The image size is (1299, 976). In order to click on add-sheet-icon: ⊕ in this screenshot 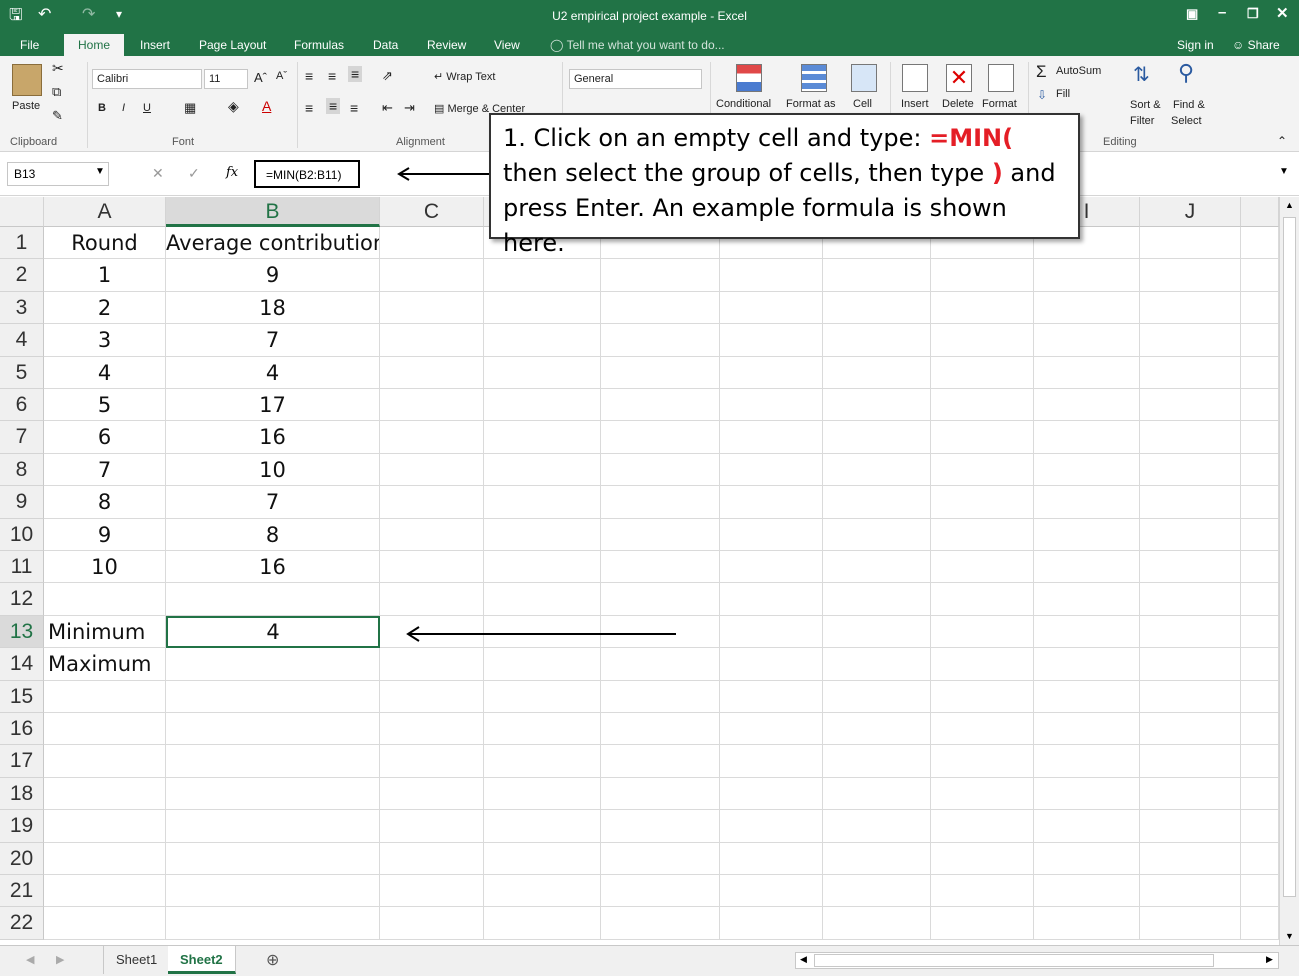, I will do `click(272, 960)`.